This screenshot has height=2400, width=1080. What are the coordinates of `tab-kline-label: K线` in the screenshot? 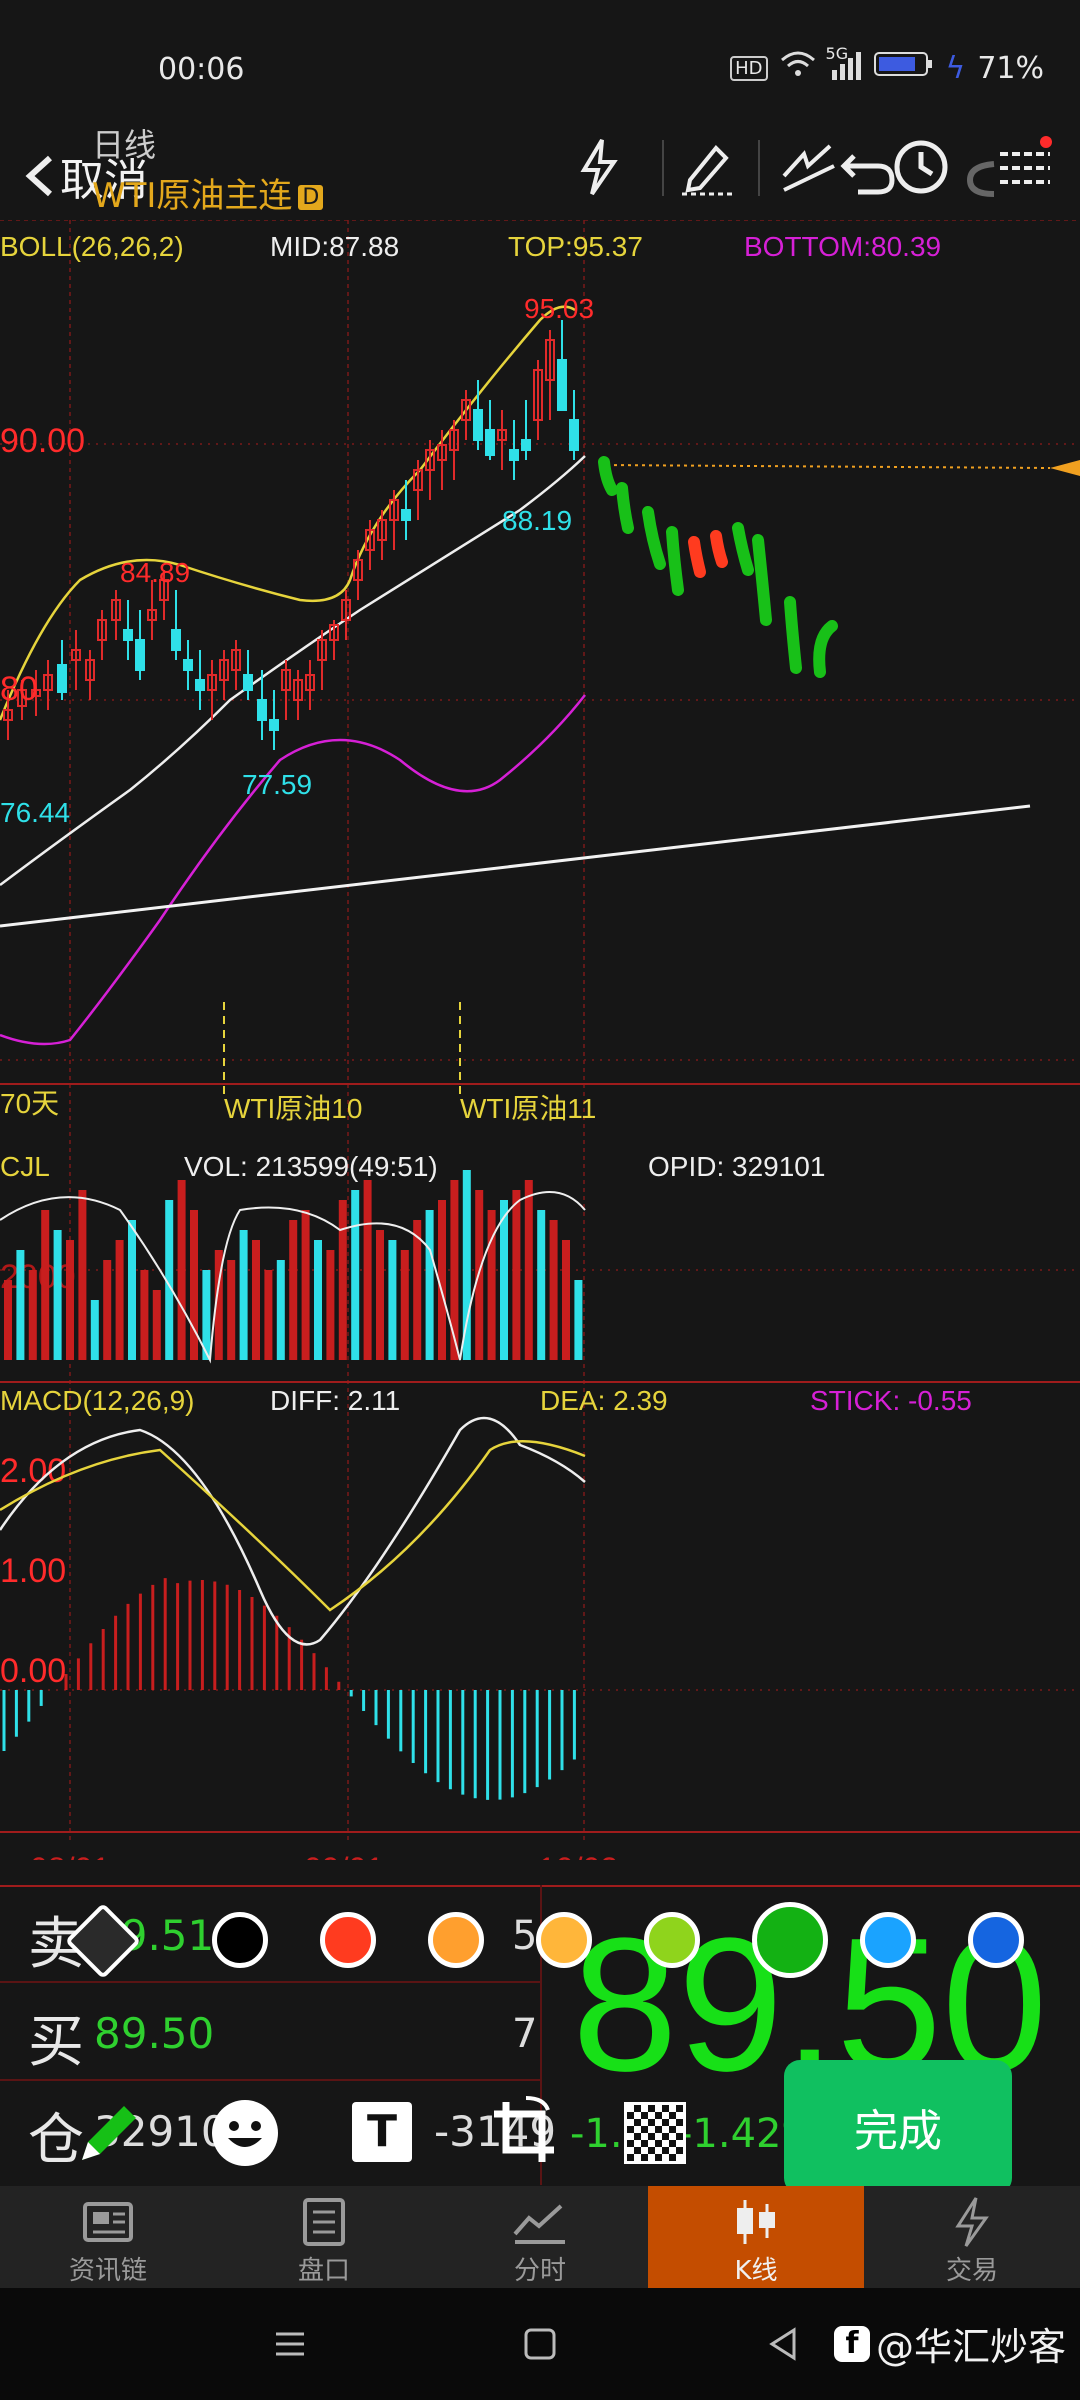 It's located at (756, 2271).